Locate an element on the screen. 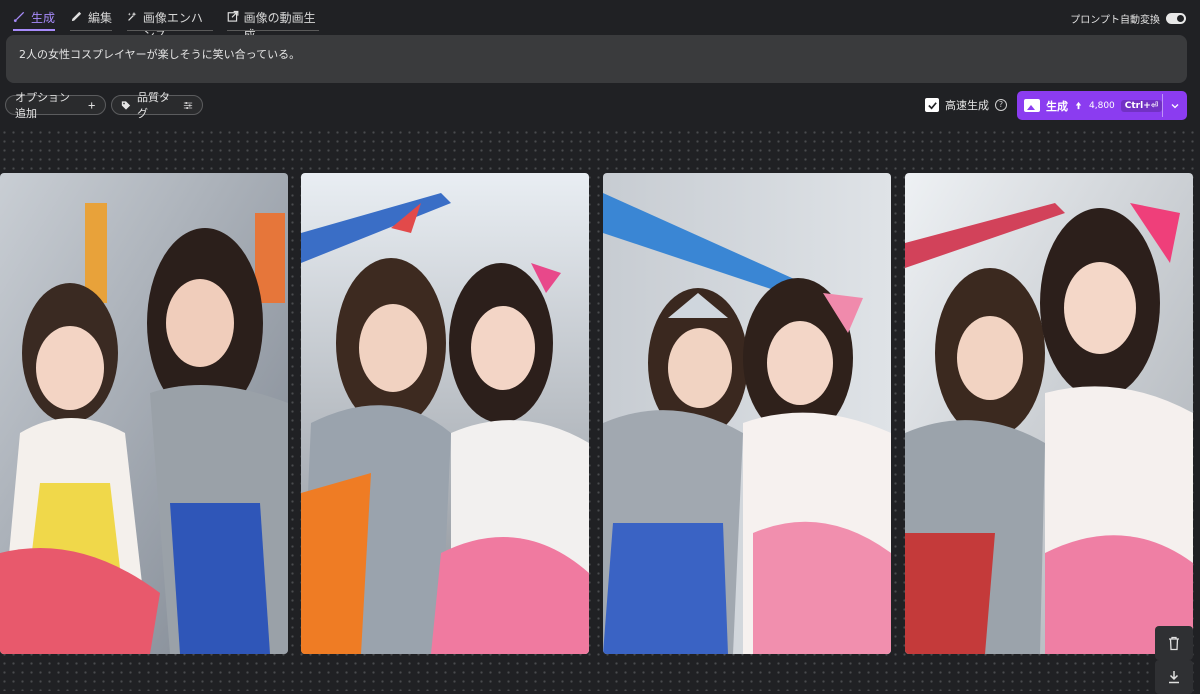  quality-tag-button: 品質タグ is located at coordinates (157, 105).